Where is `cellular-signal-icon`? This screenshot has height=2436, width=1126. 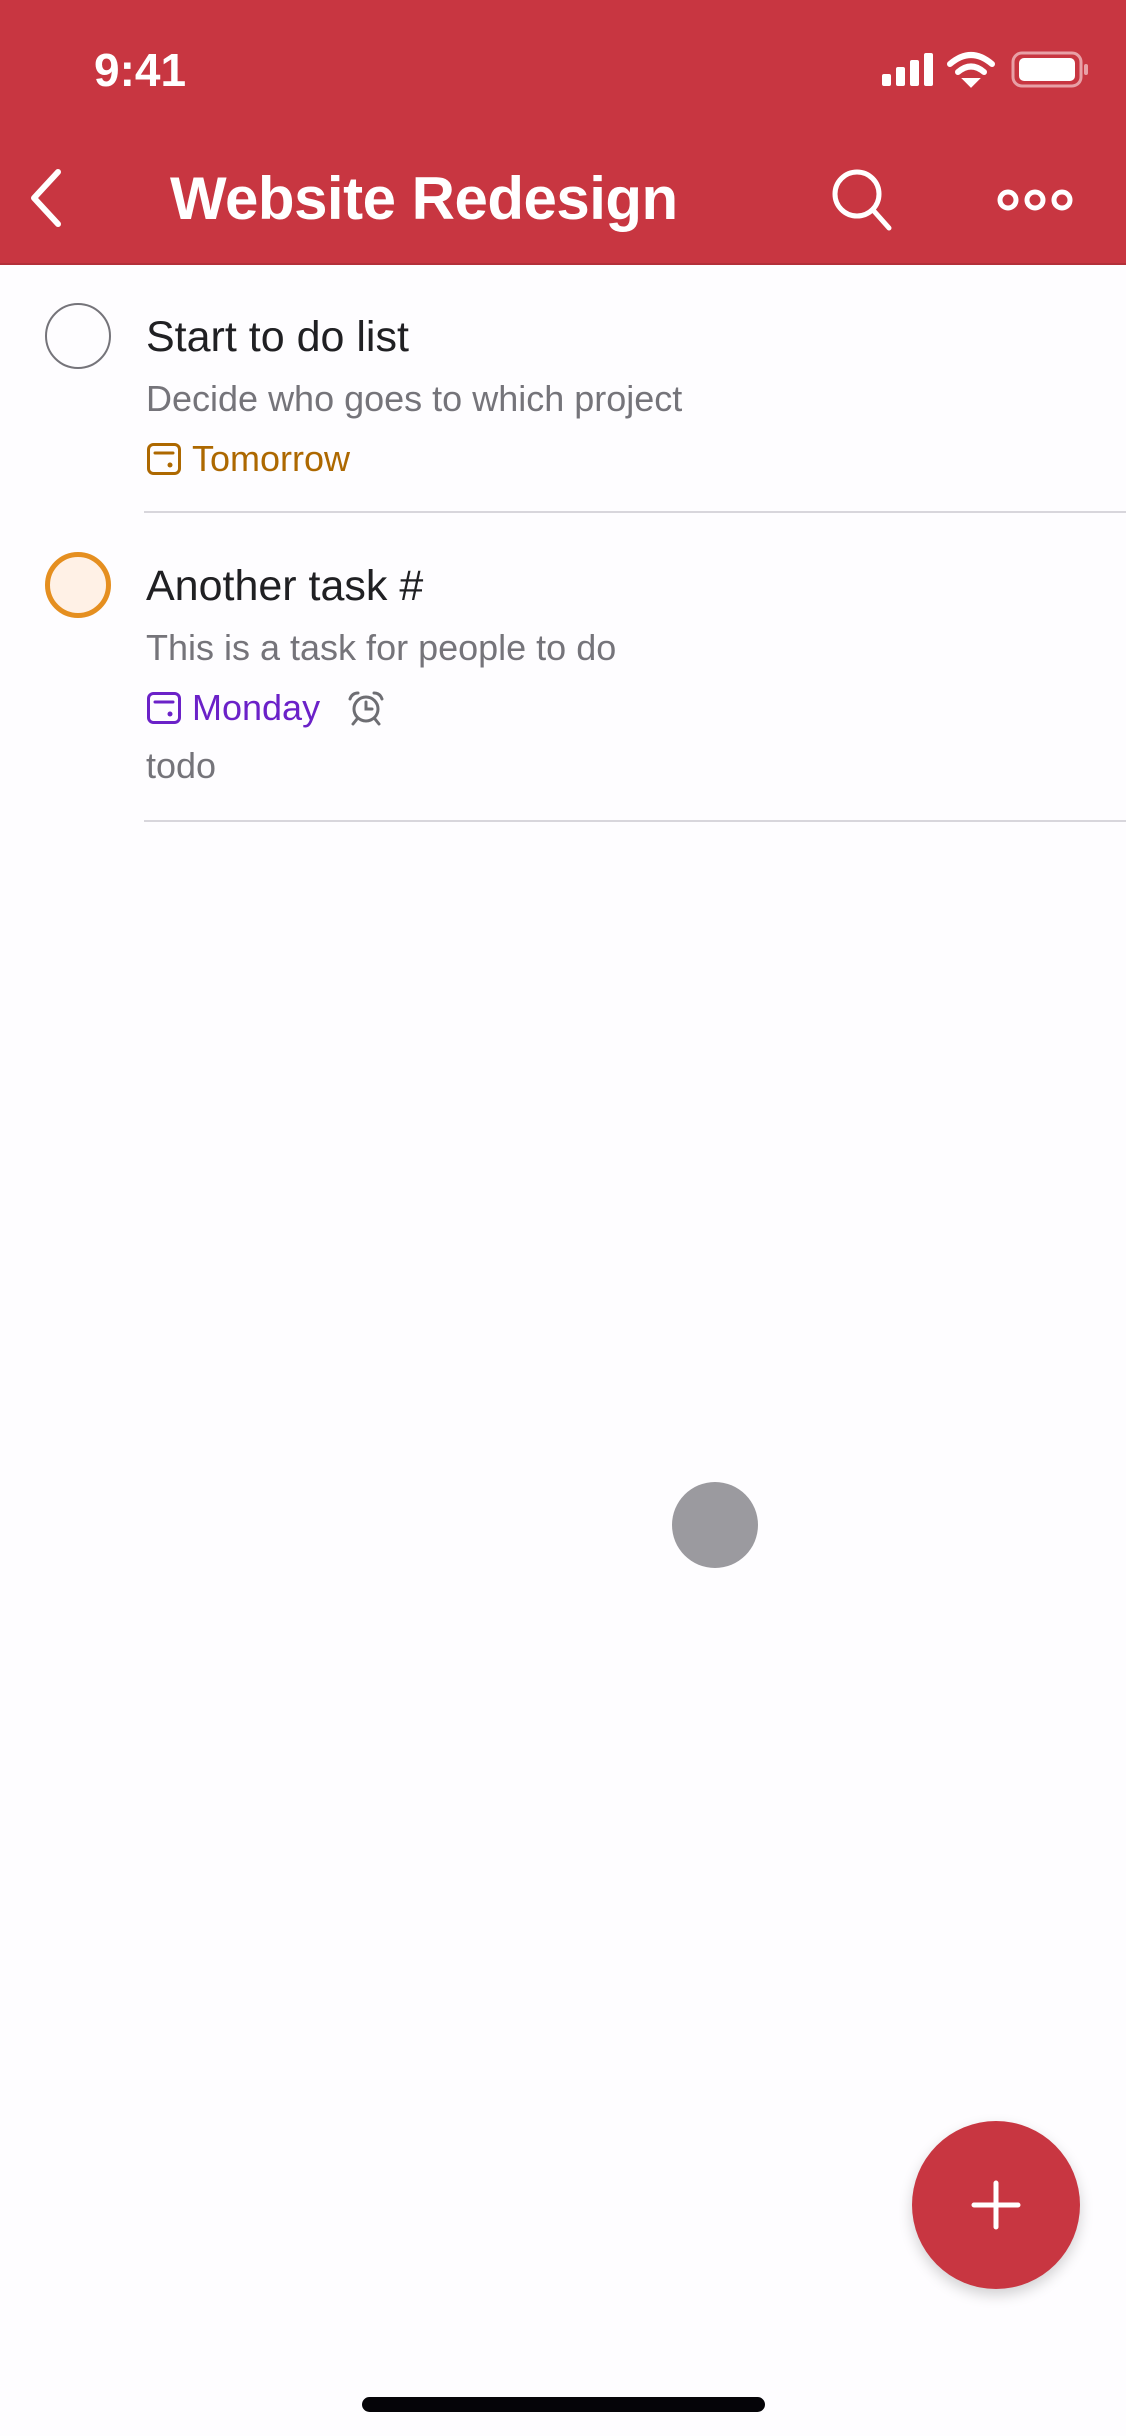
cellular-signal-icon is located at coordinates (907, 69).